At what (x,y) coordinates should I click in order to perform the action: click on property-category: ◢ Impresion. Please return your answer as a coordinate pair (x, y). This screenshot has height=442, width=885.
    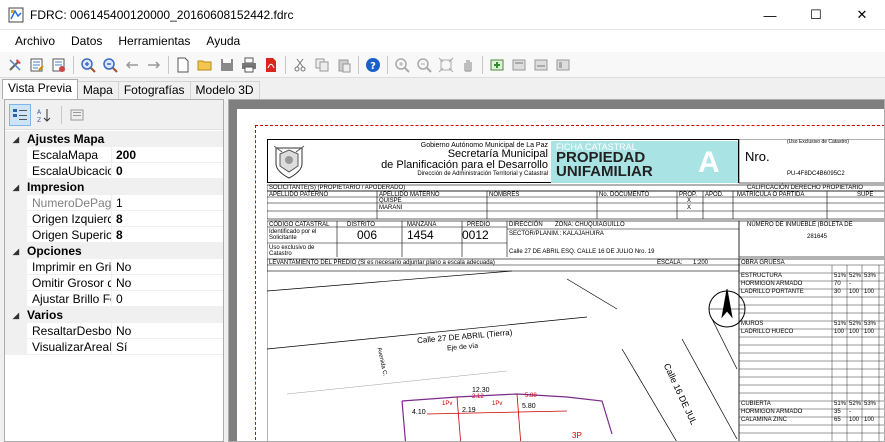
    Looking at the image, I should click on (114, 187).